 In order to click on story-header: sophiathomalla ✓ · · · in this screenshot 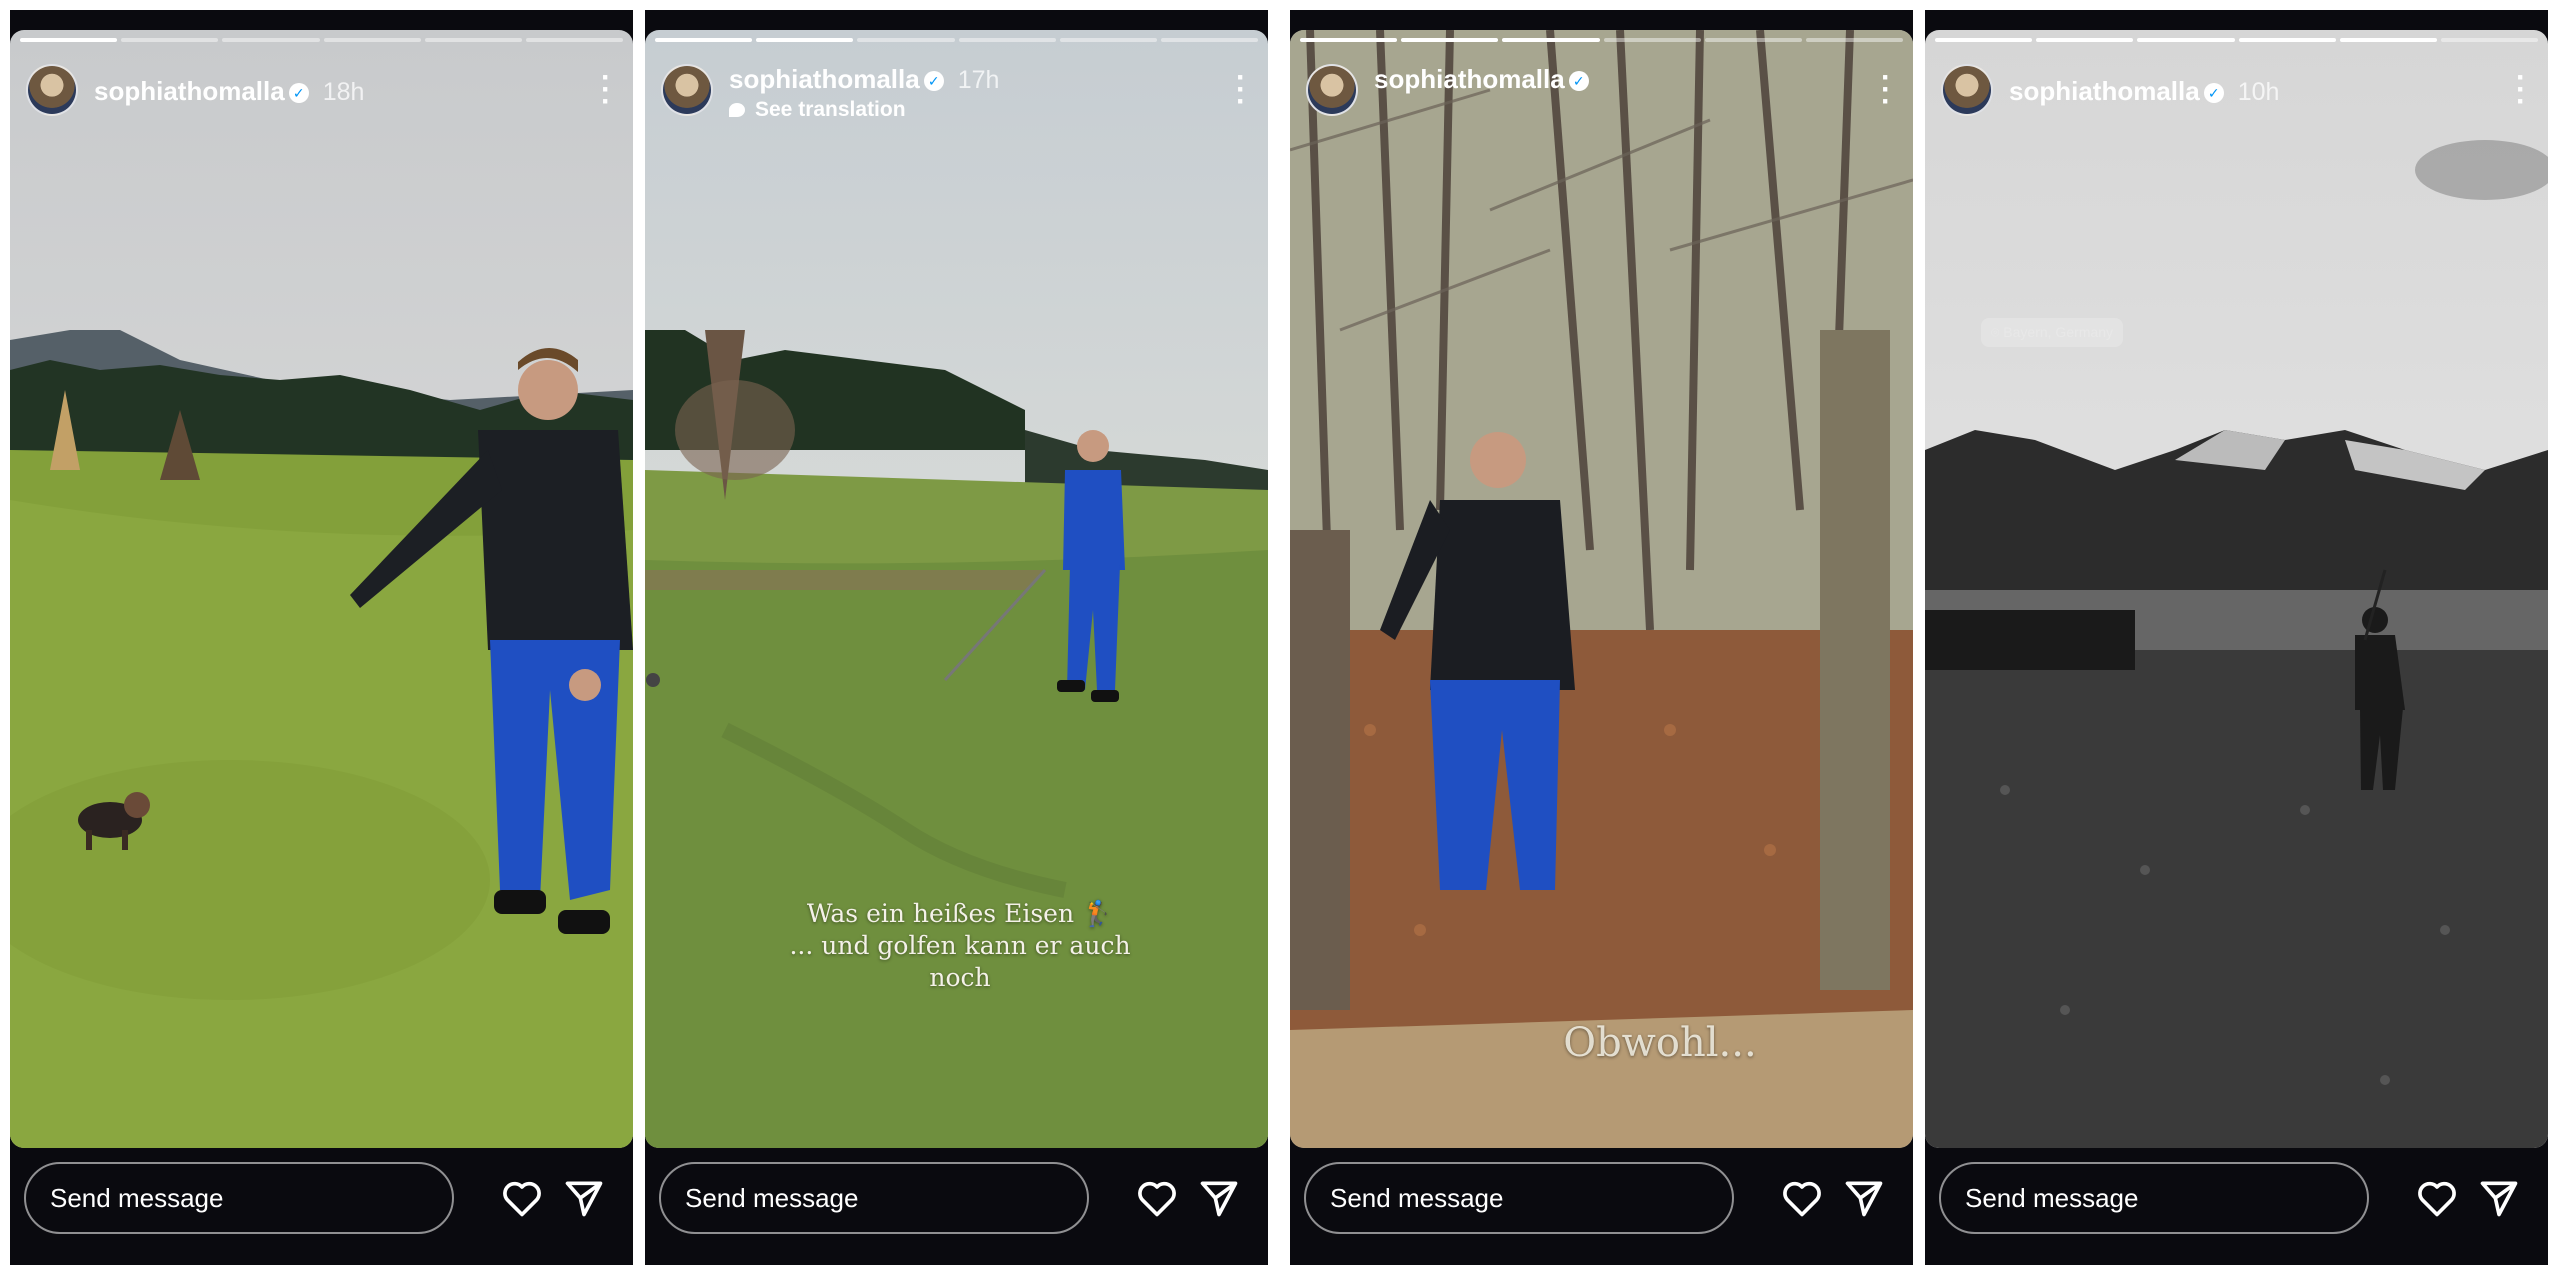, I will do `click(1601, 88)`.